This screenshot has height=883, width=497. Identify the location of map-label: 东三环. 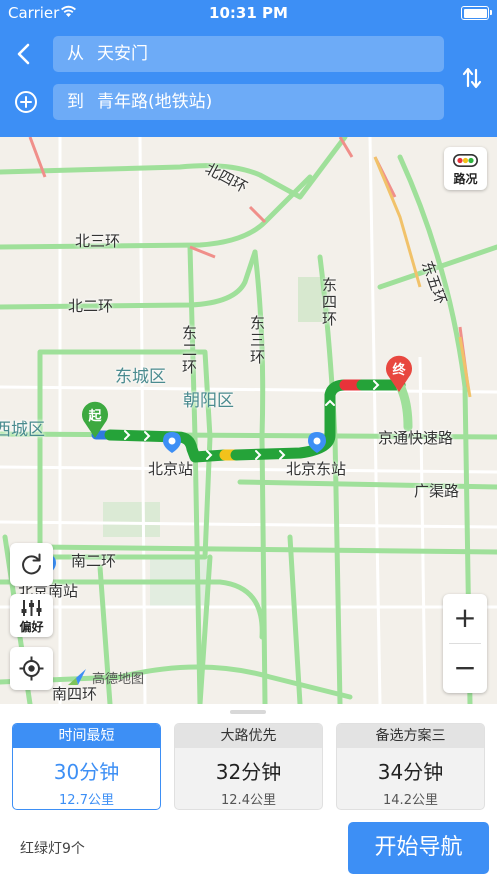
(258, 340).